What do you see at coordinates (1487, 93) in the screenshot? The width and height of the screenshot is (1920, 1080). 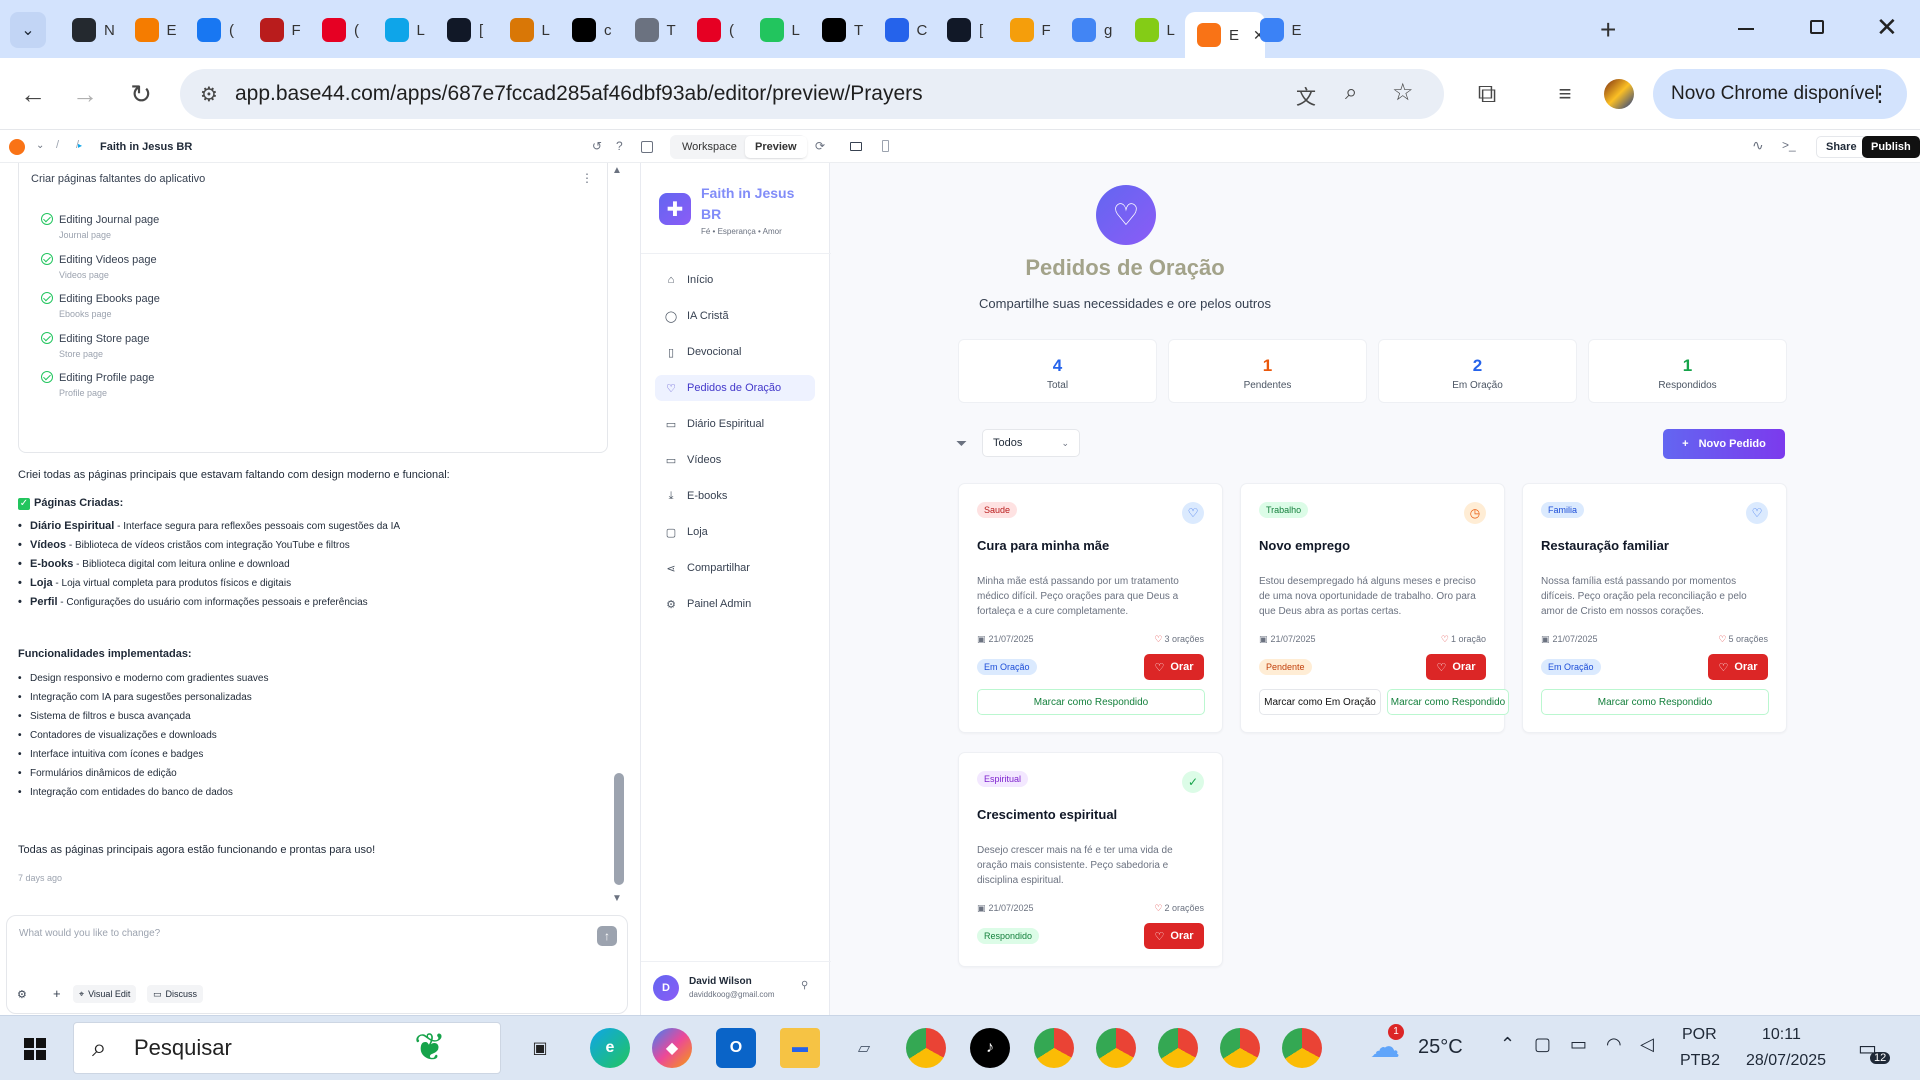 I see `extensions-icon: ⧉` at bounding box center [1487, 93].